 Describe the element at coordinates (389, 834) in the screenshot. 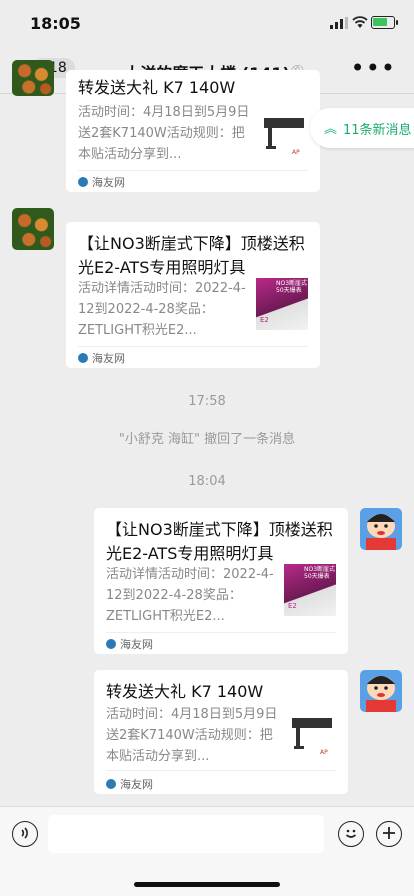

I see `add-more-icon` at that location.